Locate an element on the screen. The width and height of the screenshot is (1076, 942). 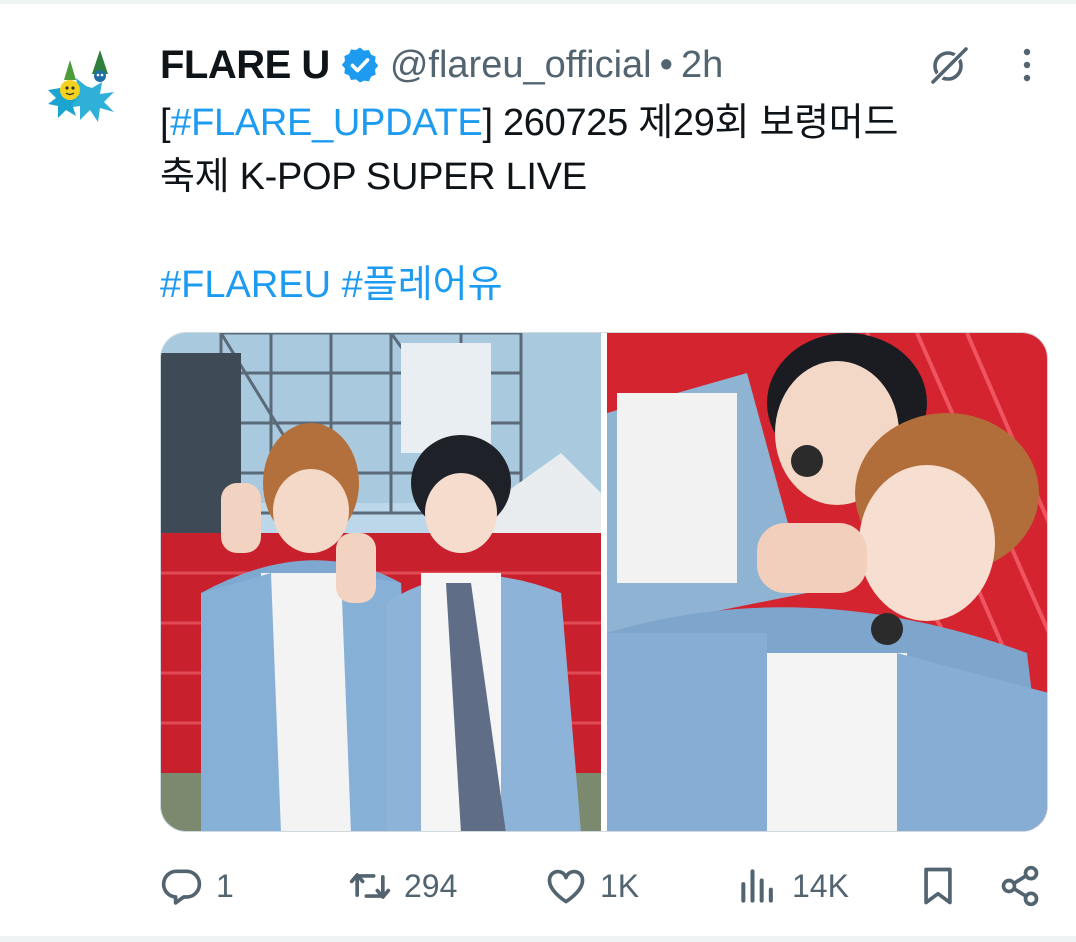
avatar is located at coordinates (88, 86).